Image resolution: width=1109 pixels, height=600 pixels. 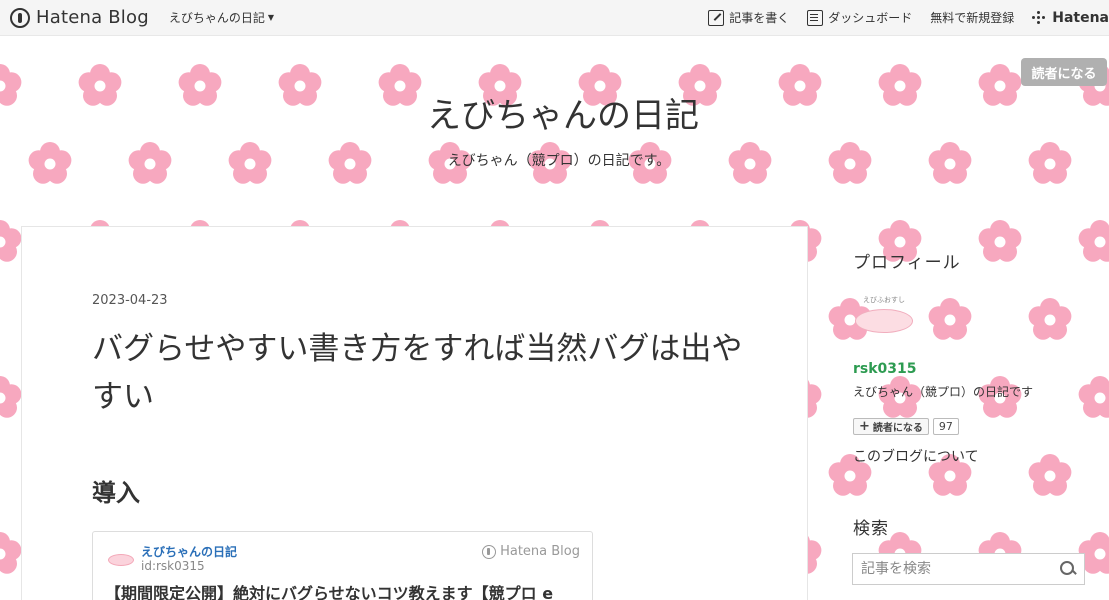 What do you see at coordinates (897, 428) in the screenshot?
I see `subscribe-small-label: 読者になる` at bounding box center [897, 428].